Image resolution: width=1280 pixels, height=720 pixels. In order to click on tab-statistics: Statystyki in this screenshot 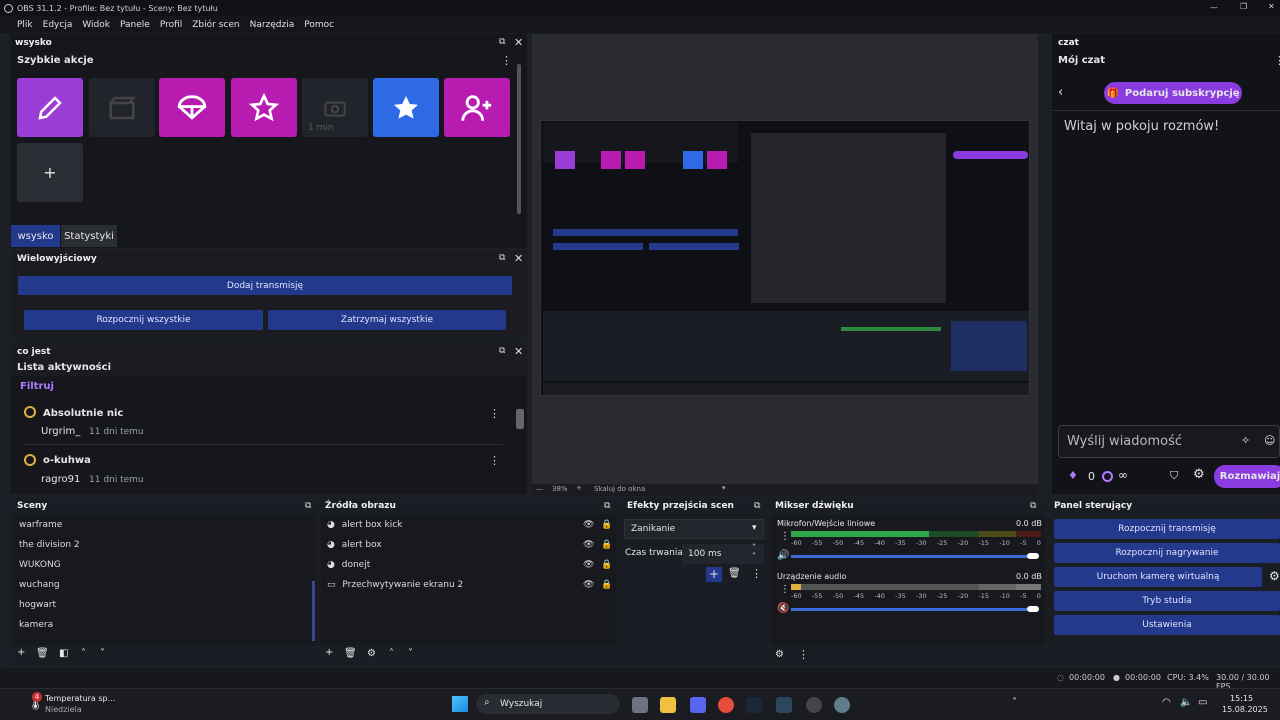, I will do `click(89, 236)`.